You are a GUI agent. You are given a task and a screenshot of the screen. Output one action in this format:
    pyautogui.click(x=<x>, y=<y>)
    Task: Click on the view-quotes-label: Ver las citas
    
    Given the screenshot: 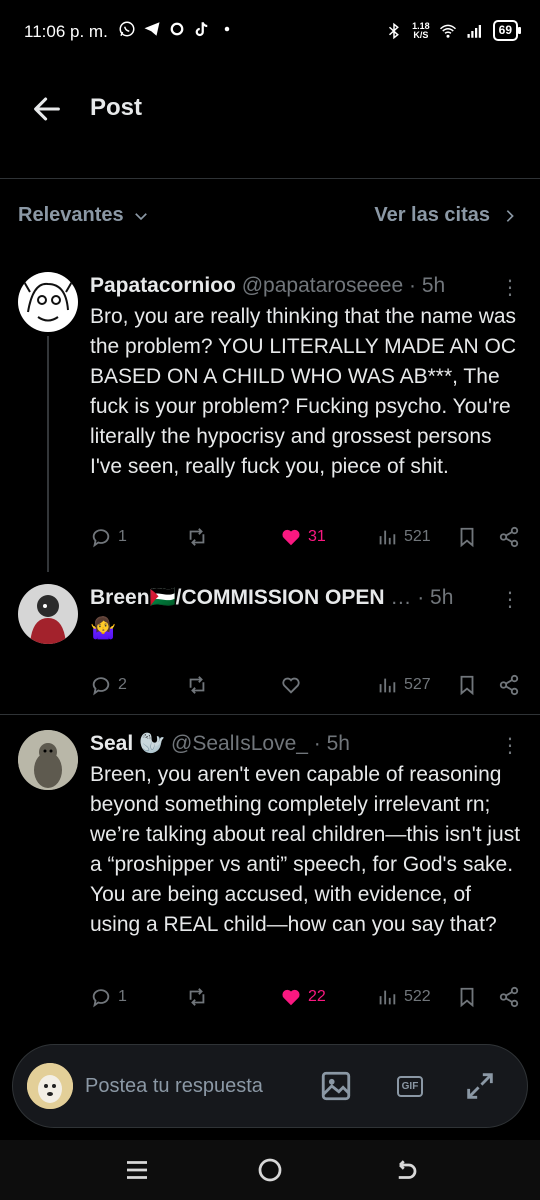 What is the action you would take?
    pyautogui.click(x=432, y=215)
    